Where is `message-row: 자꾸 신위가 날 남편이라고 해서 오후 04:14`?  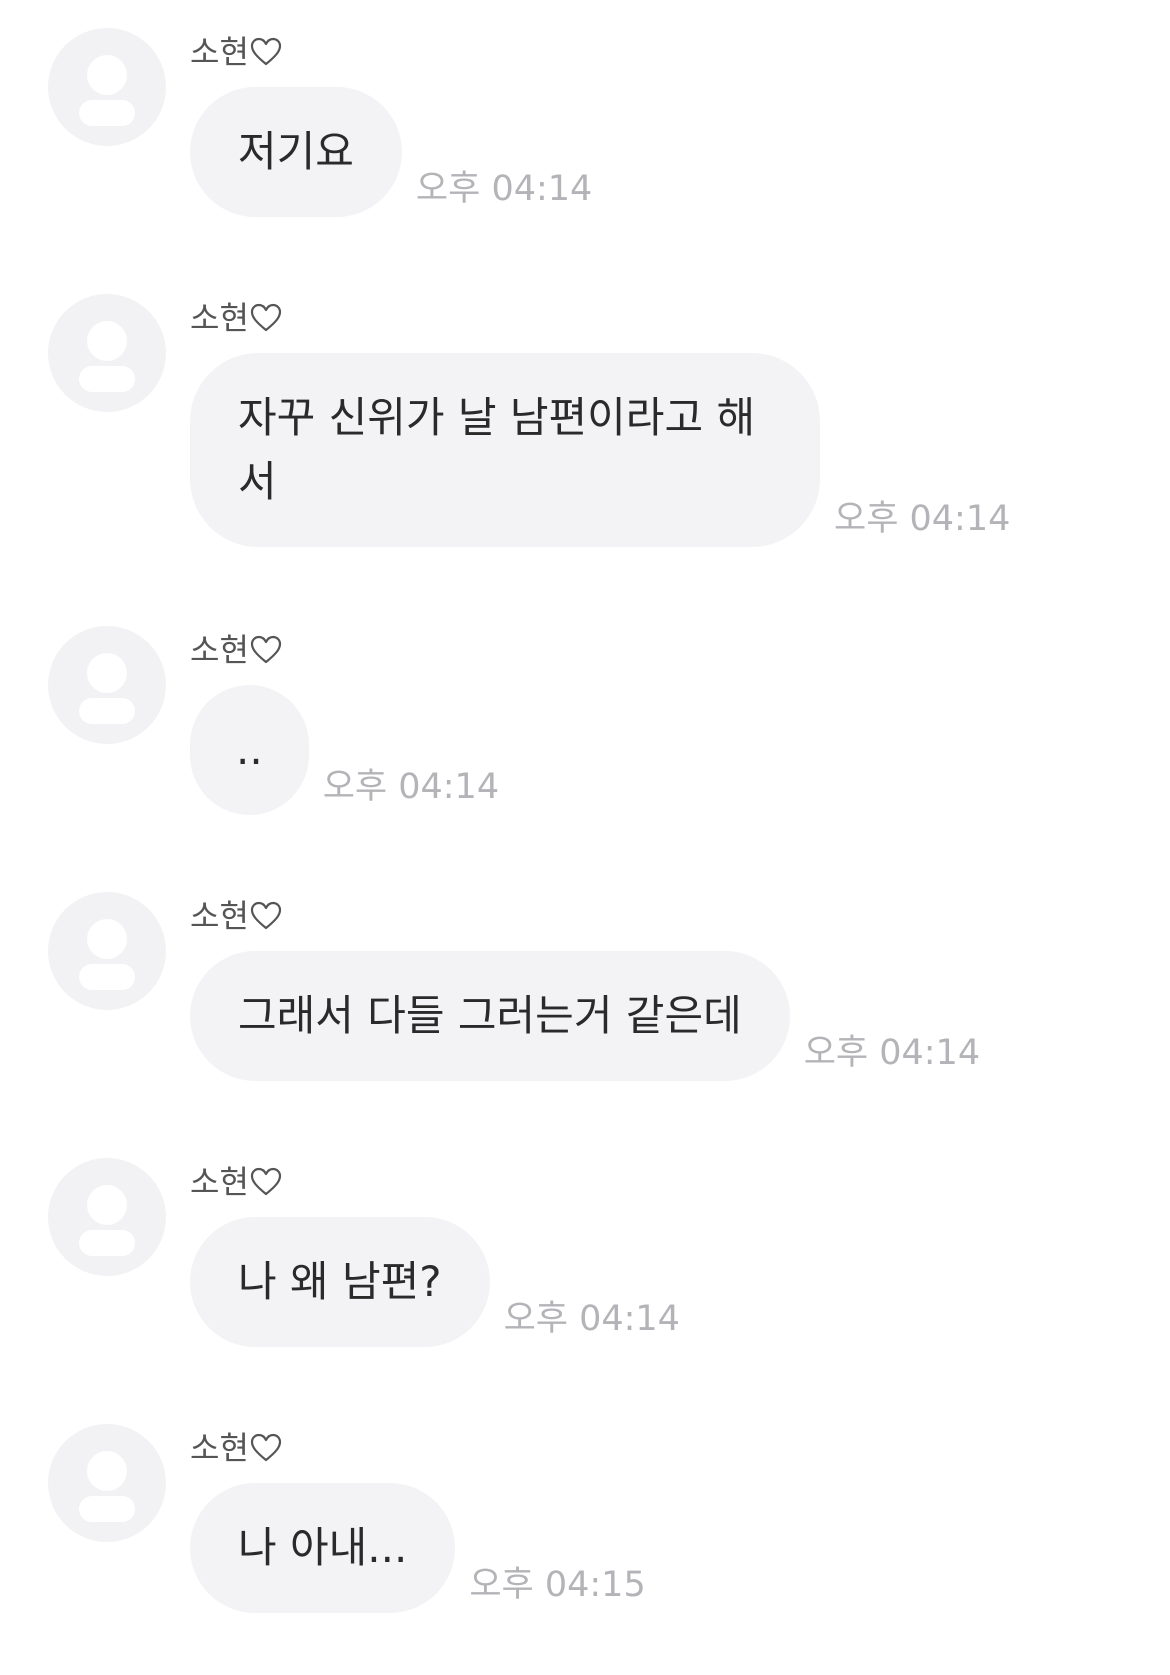
message-row: 자꾸 신위가 날 남편이라고 해서 오후 04:14 is located at coordinates (600, 450).